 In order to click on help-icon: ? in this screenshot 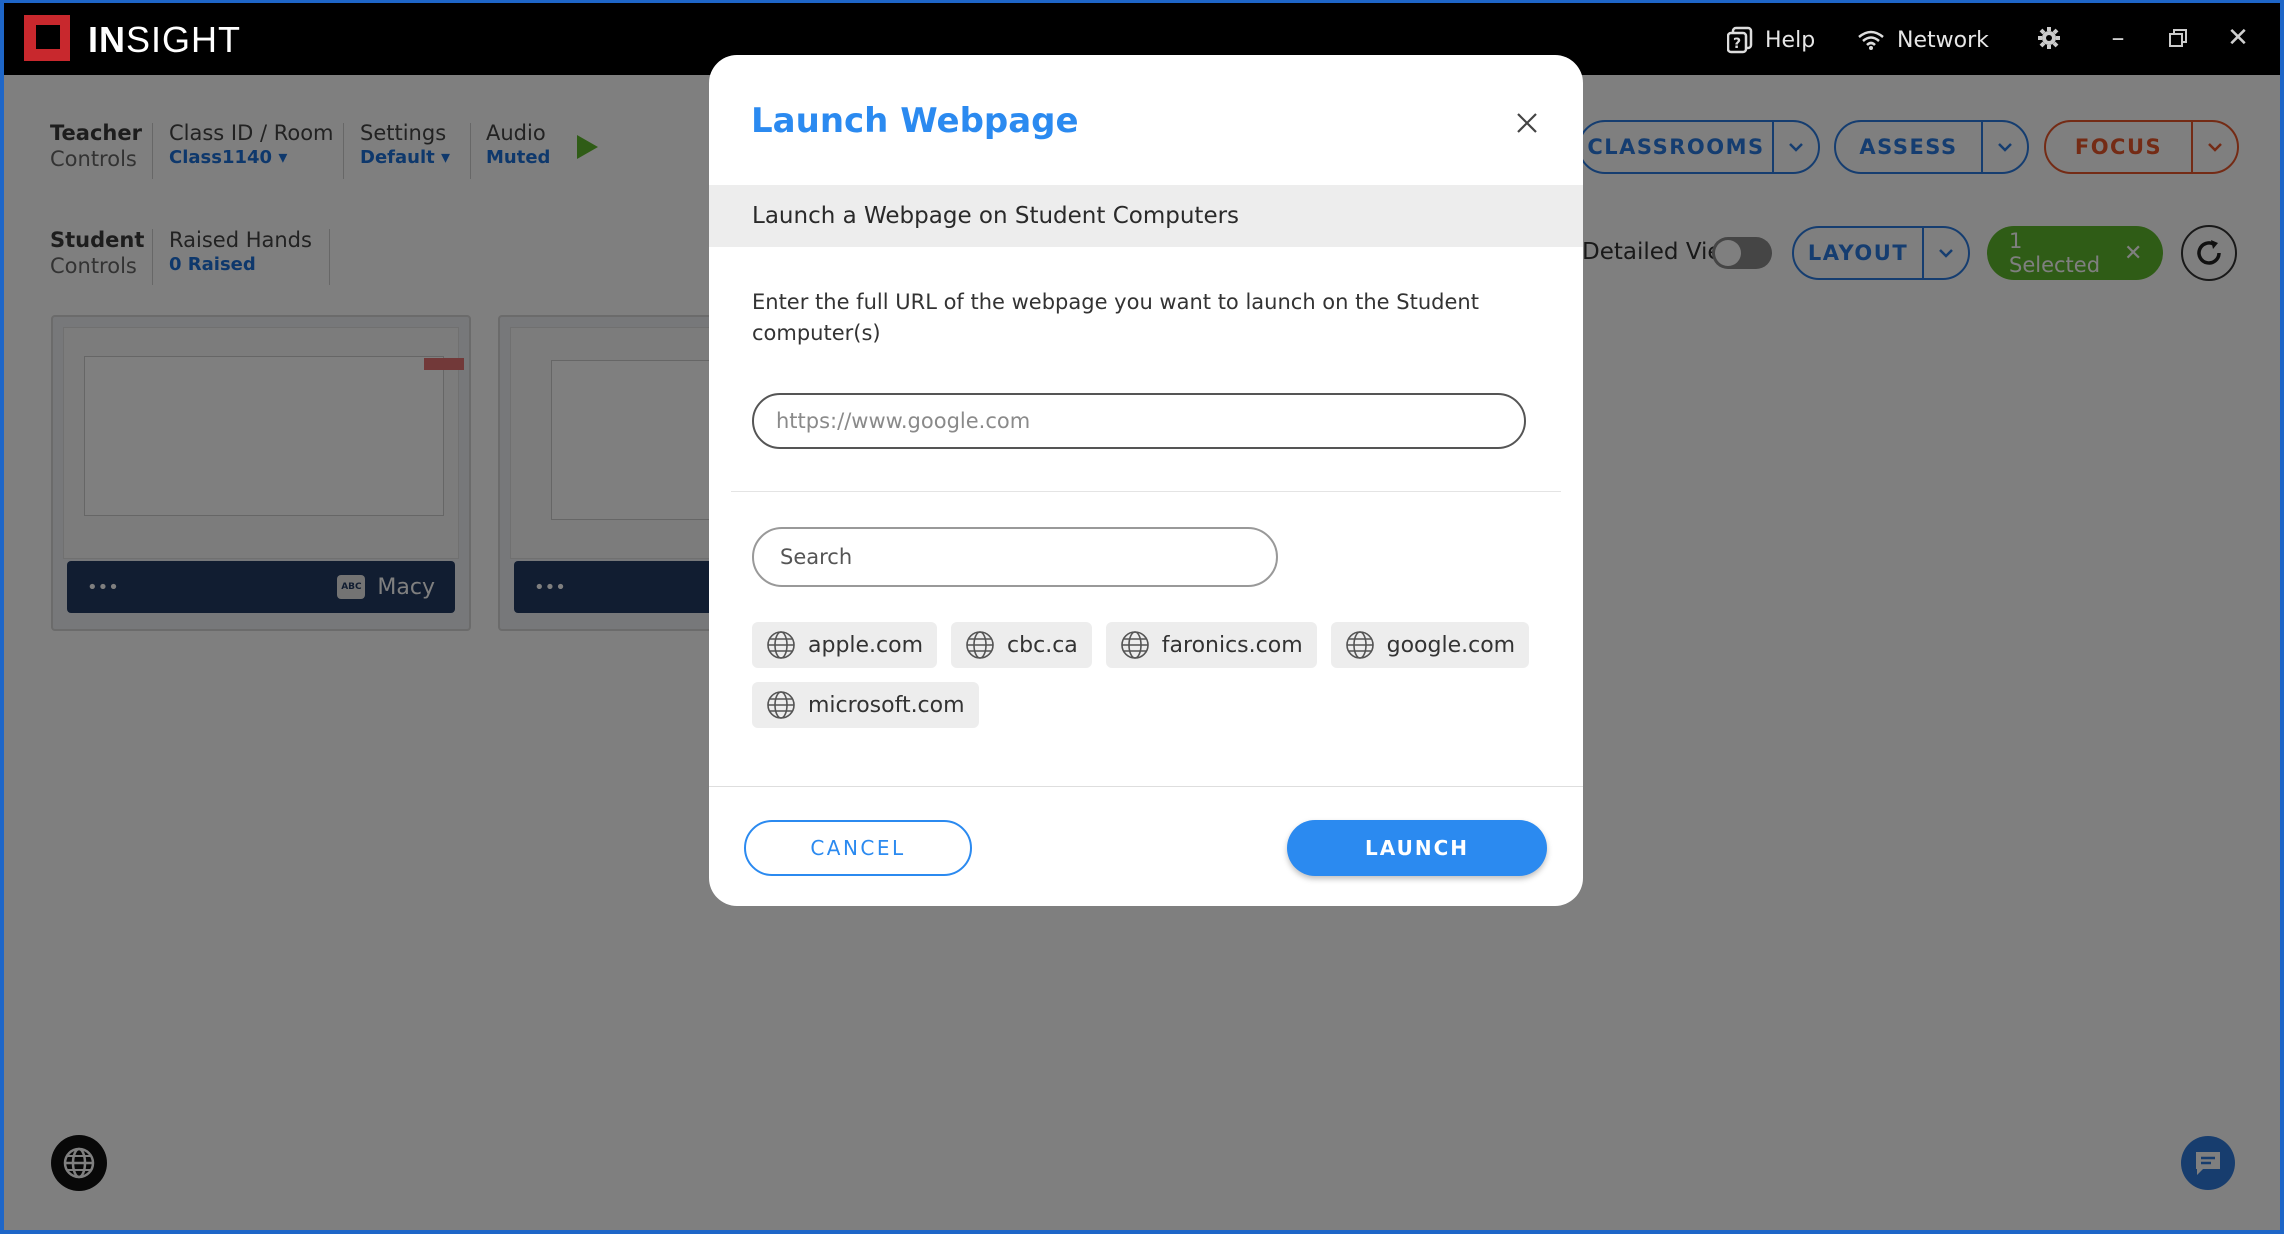, I will do `click(1740, 40)`.